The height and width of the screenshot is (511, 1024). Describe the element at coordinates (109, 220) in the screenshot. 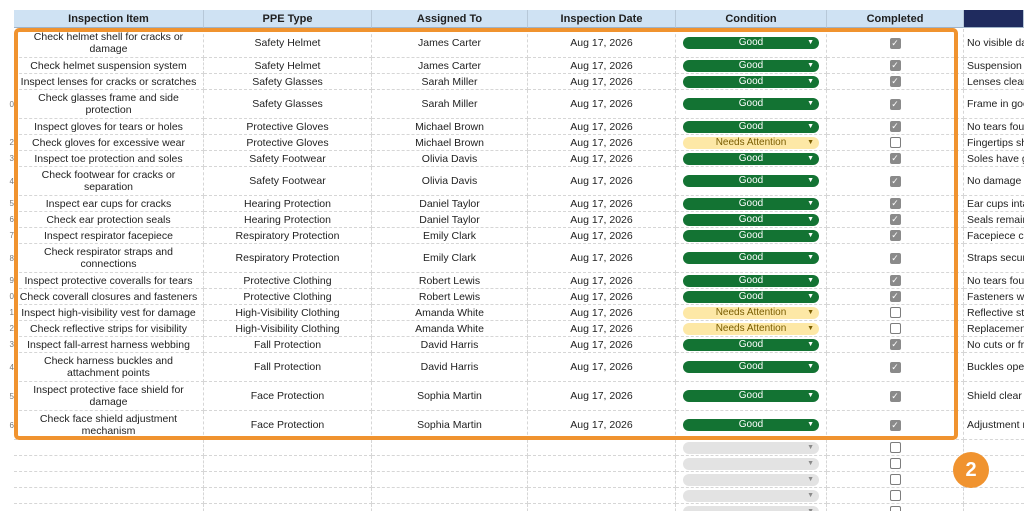

I see `cell-item: Check ear protection seals` at that location.